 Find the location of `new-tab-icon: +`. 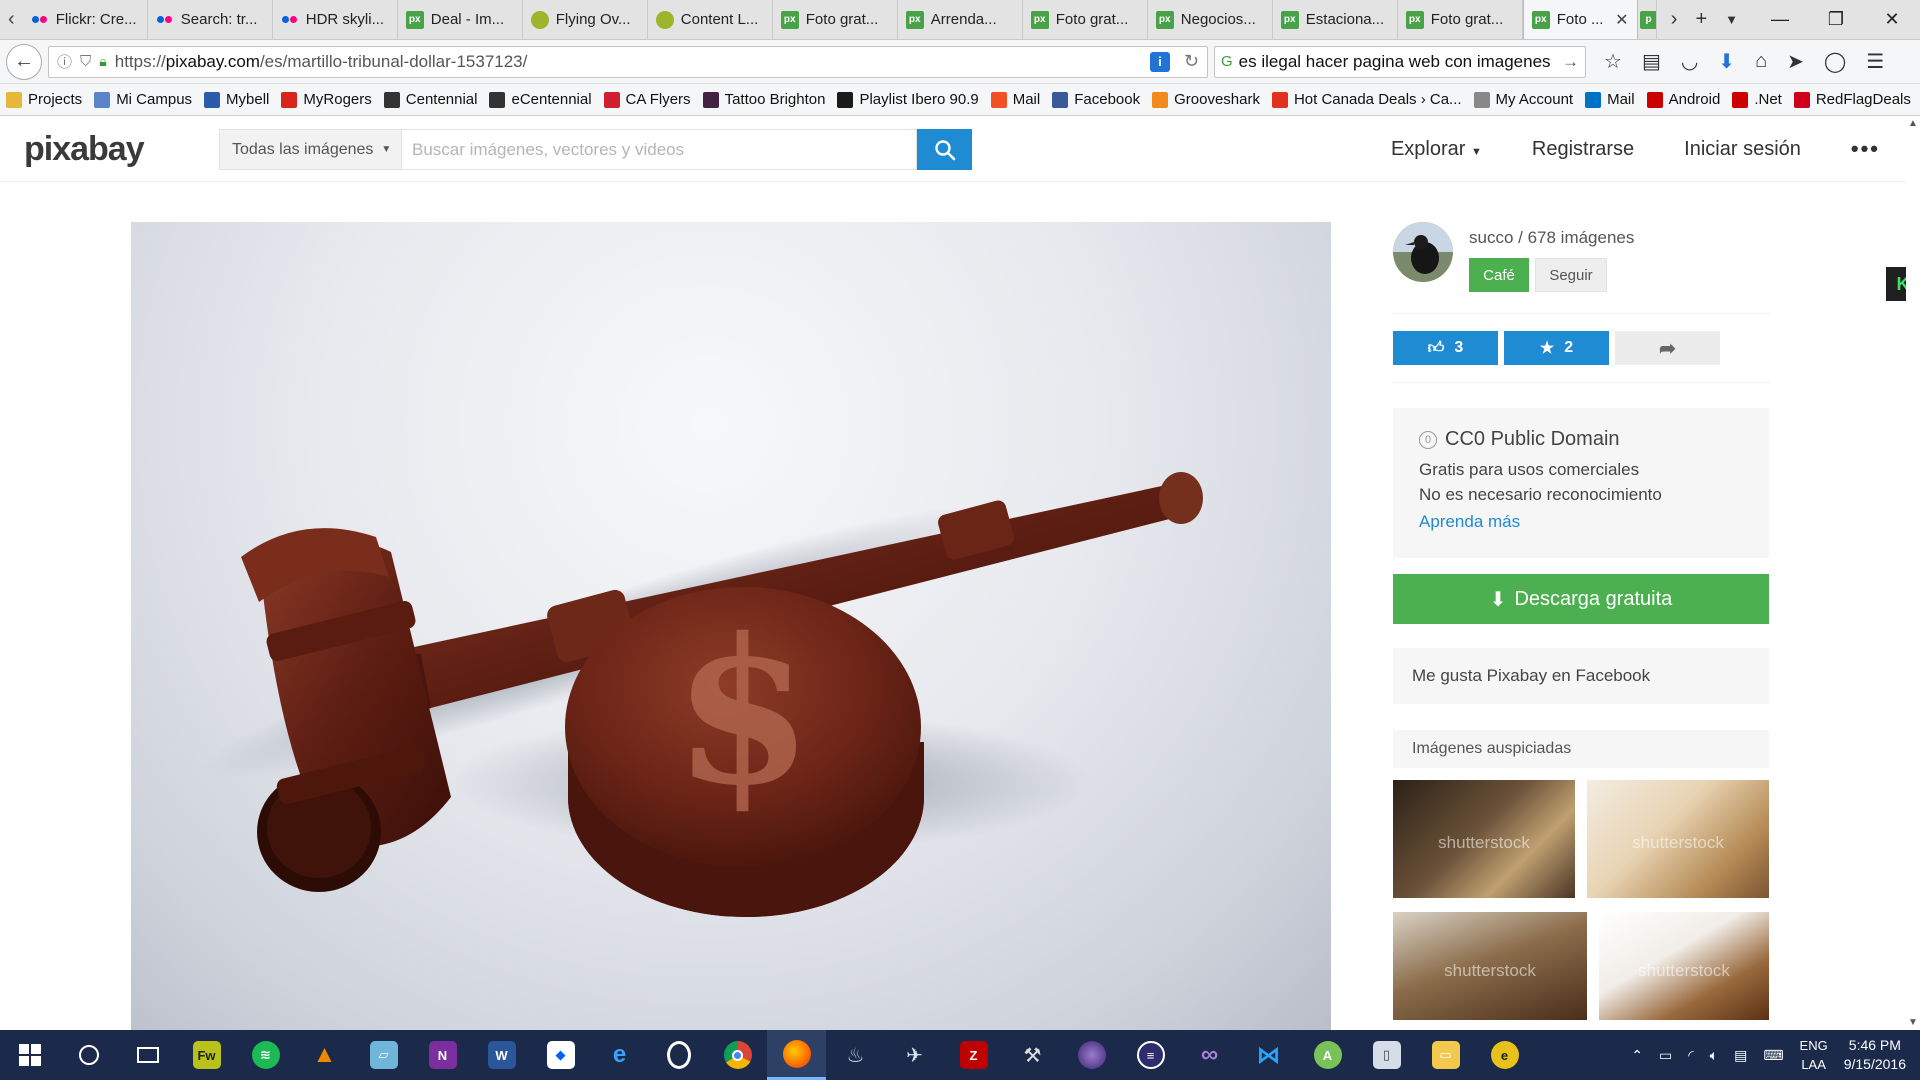

new-tab-icon: + is located at coordinates (1701, 19).